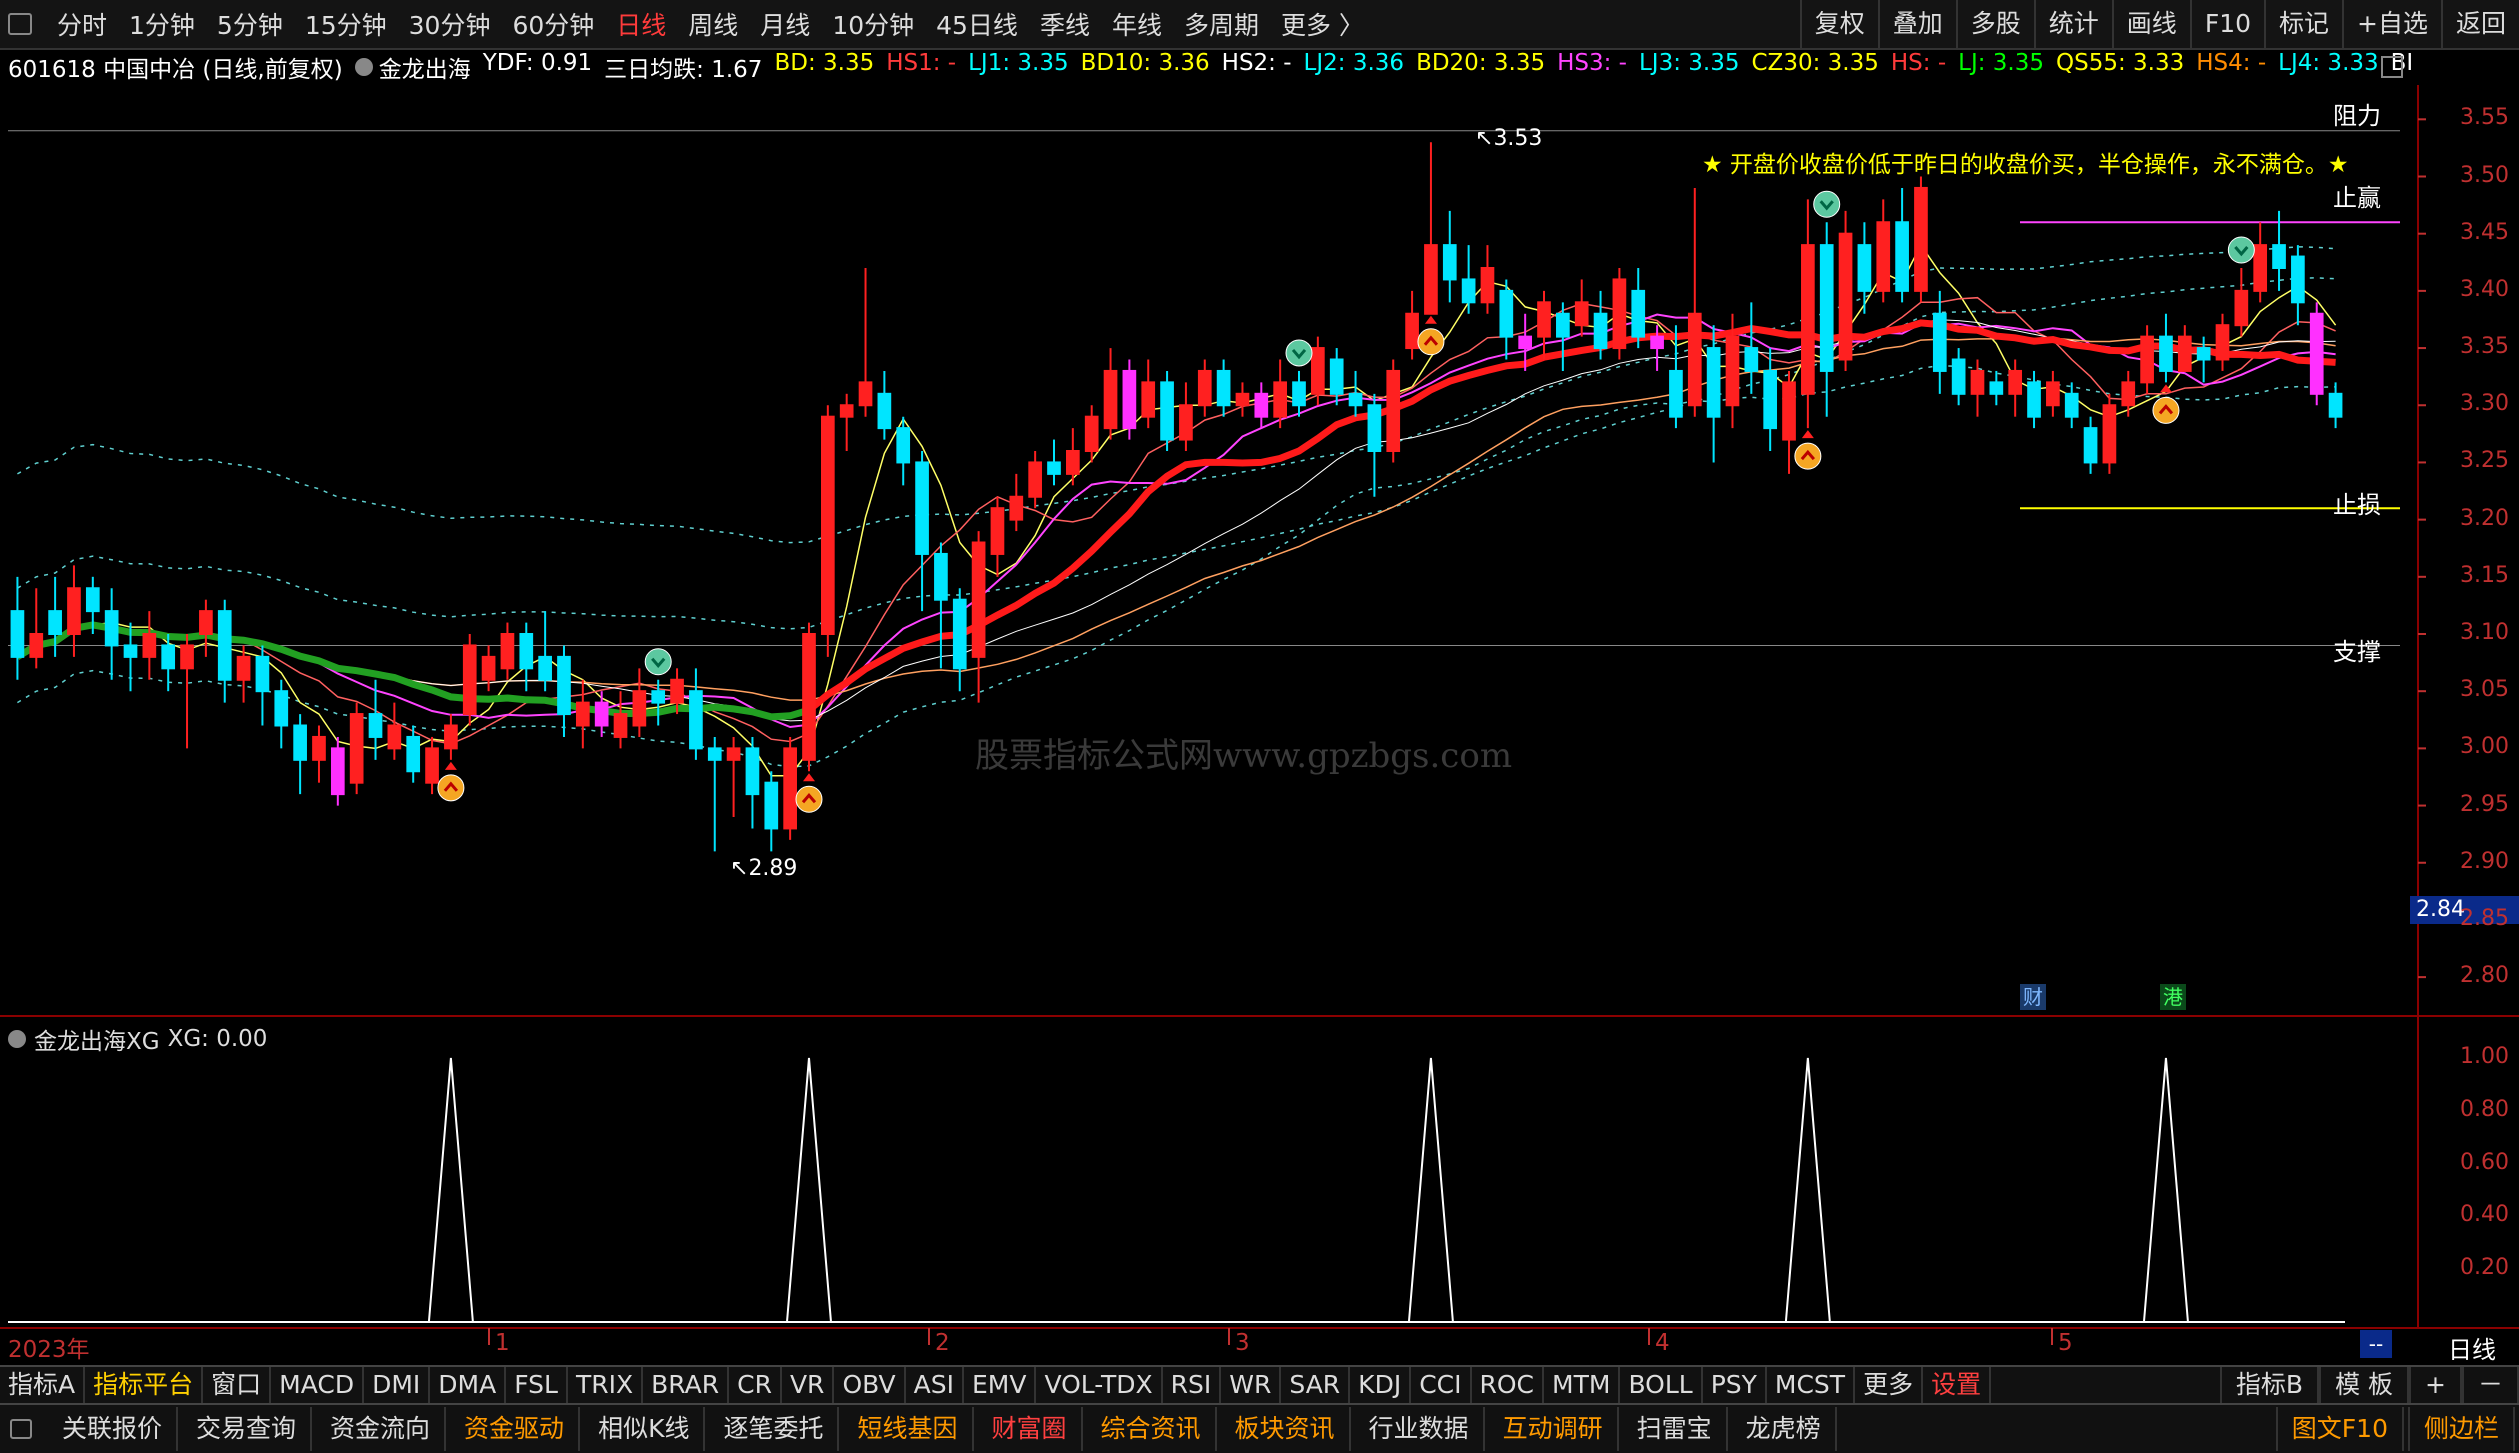 This screenshot has height=1453, width=2519. What do you see at coordinates (1554, 1429) in the screenshot?
I see `function-tab: 互动调研` at bounding box center [1554, 1429].